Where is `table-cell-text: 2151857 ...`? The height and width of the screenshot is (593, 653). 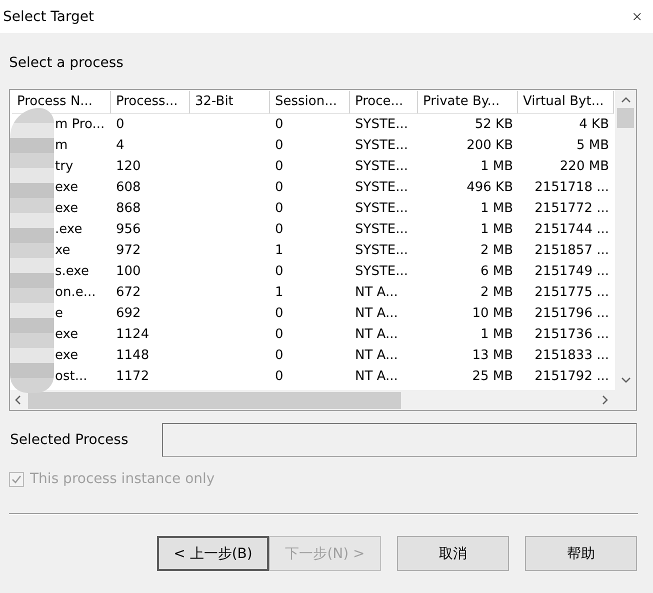 table-cell-text: 2151857 ... is located at coordinates (572, 251).